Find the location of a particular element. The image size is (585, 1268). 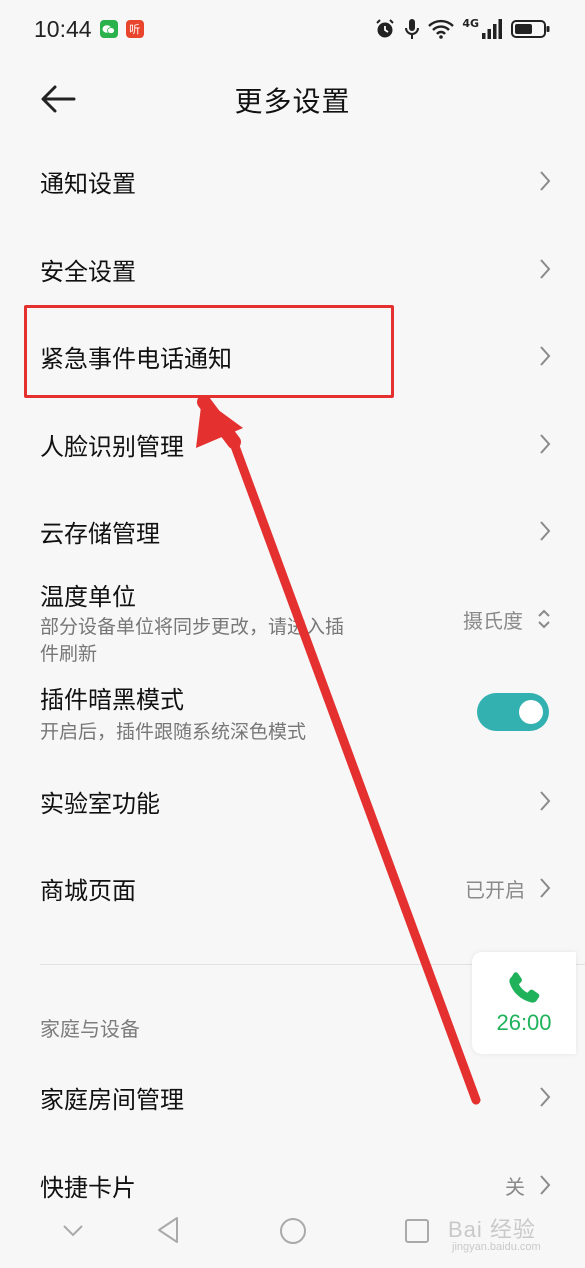

settings-row-mall-page: 商城页面 已开启 is located at coordinates (292, 888).